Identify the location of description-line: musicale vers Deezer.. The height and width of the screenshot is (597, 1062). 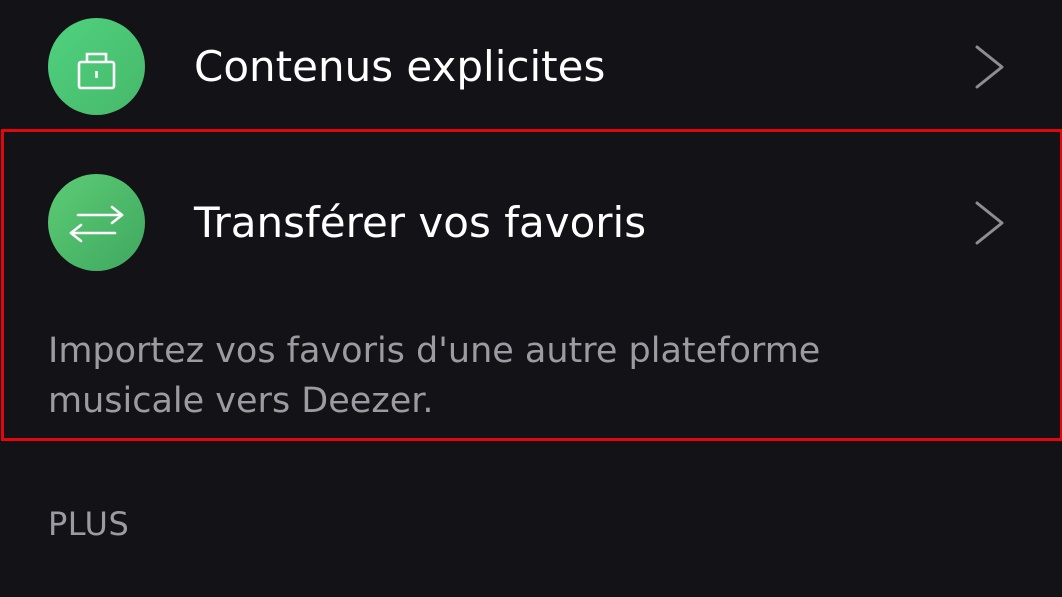
(241, 401).